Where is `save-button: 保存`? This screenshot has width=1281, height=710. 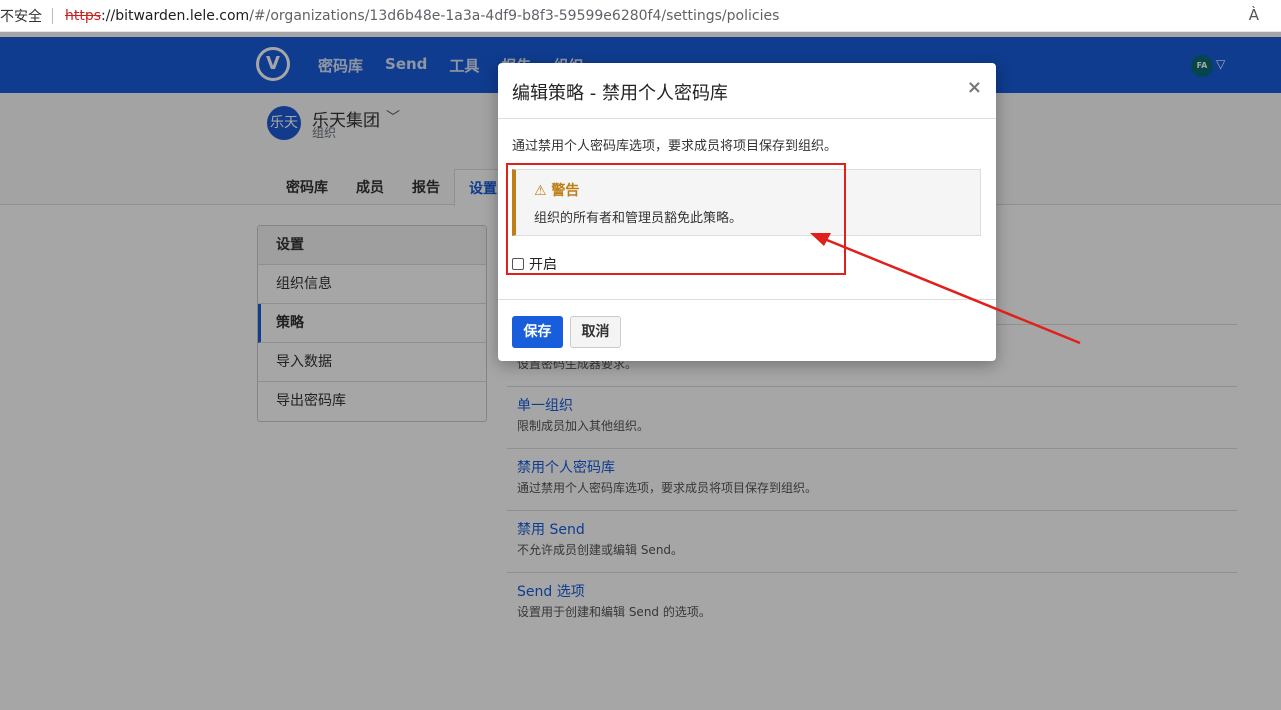
save-button: 保存 is located at coordinates (537, 332).